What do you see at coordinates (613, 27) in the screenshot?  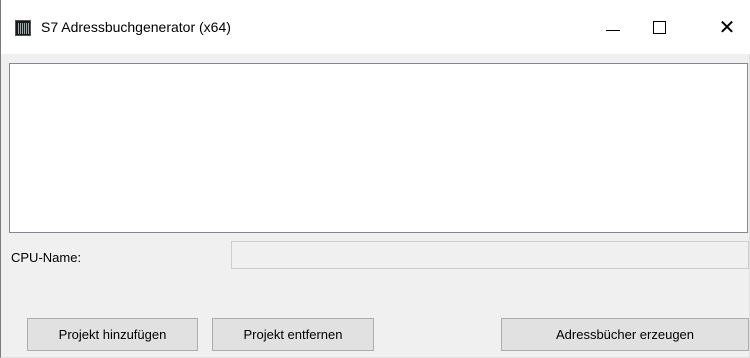 I see `minimize-button` at bounding box center [613, 27].